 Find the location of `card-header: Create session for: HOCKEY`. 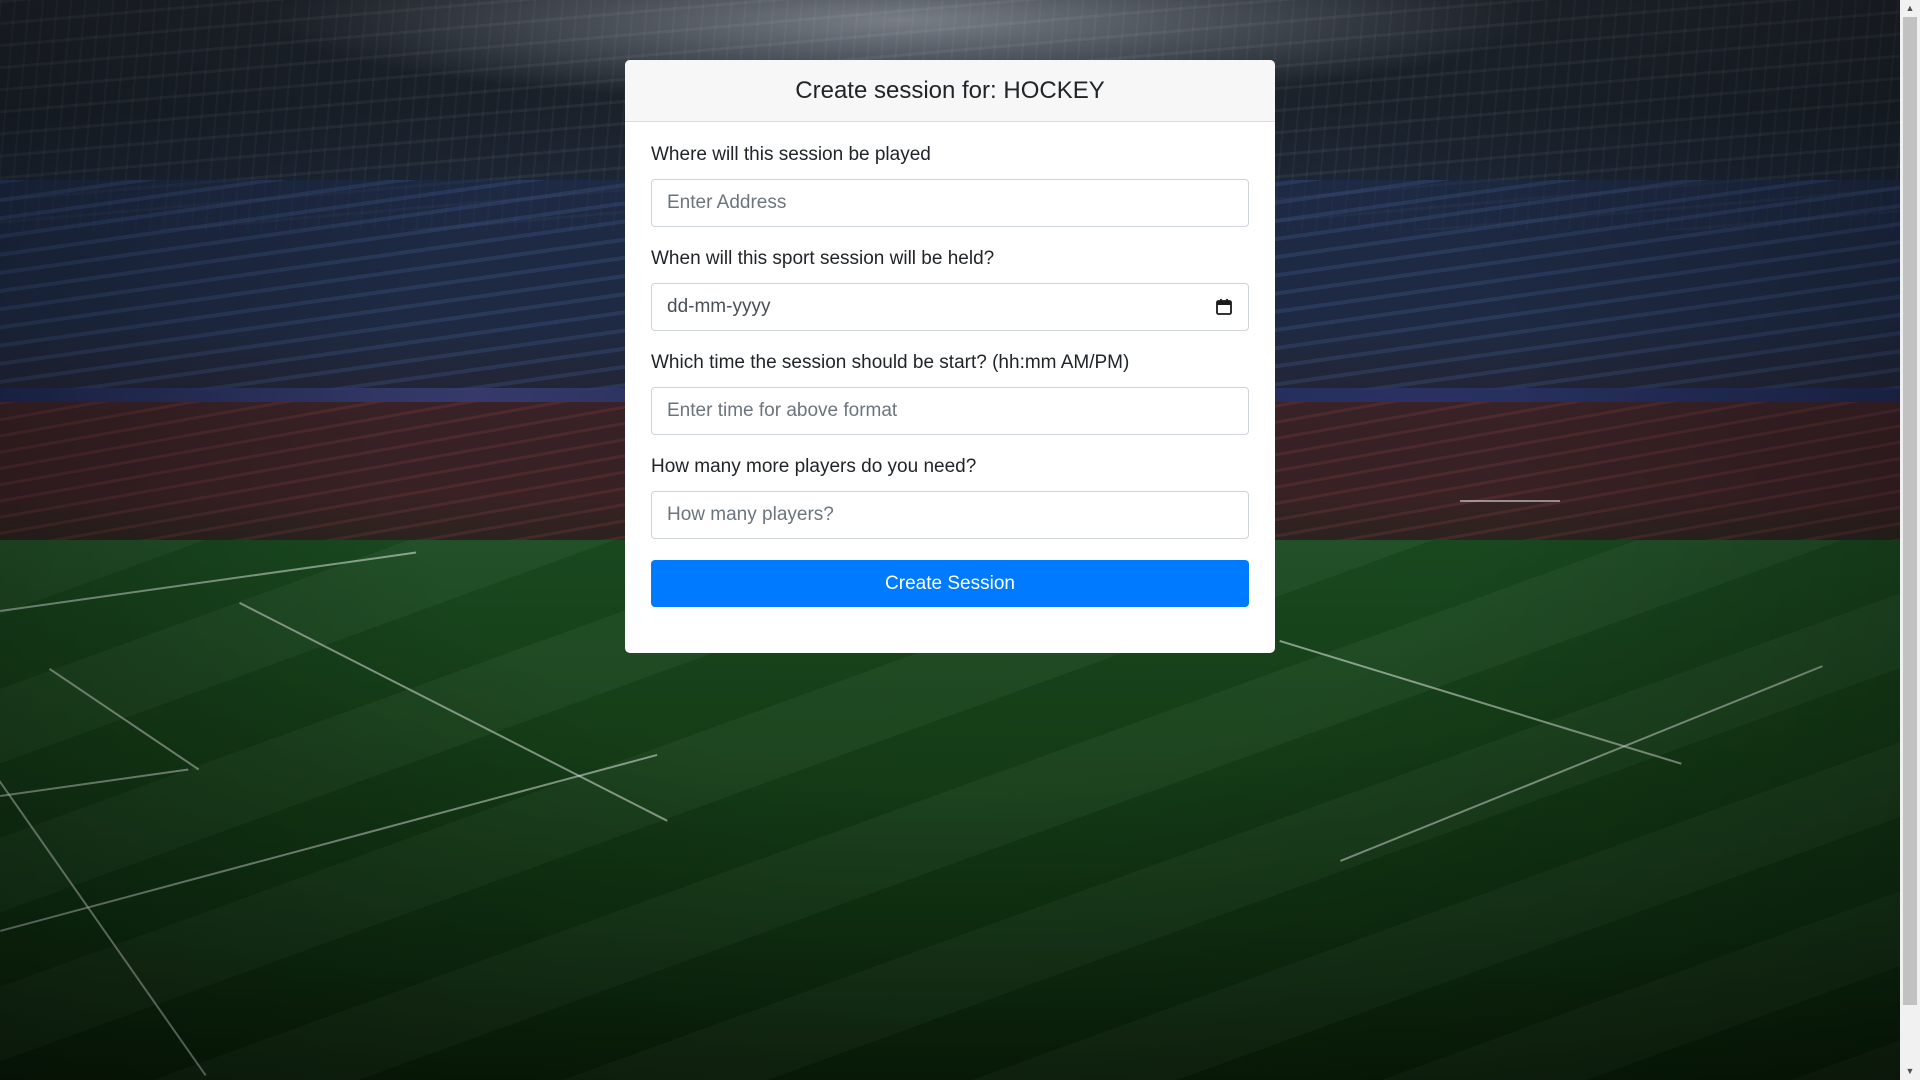

card-header: Create session for: HOCKEY is located at coordinates (950, 91).